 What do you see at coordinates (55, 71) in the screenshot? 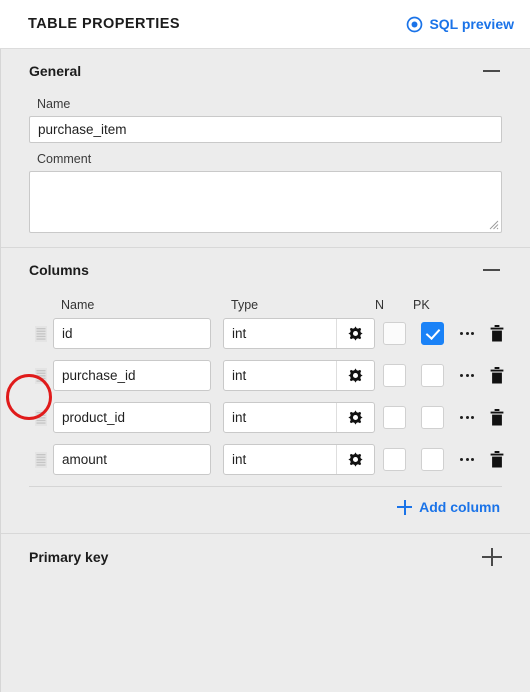
I see `section-general-title: General` at bounding box center [55, 71].